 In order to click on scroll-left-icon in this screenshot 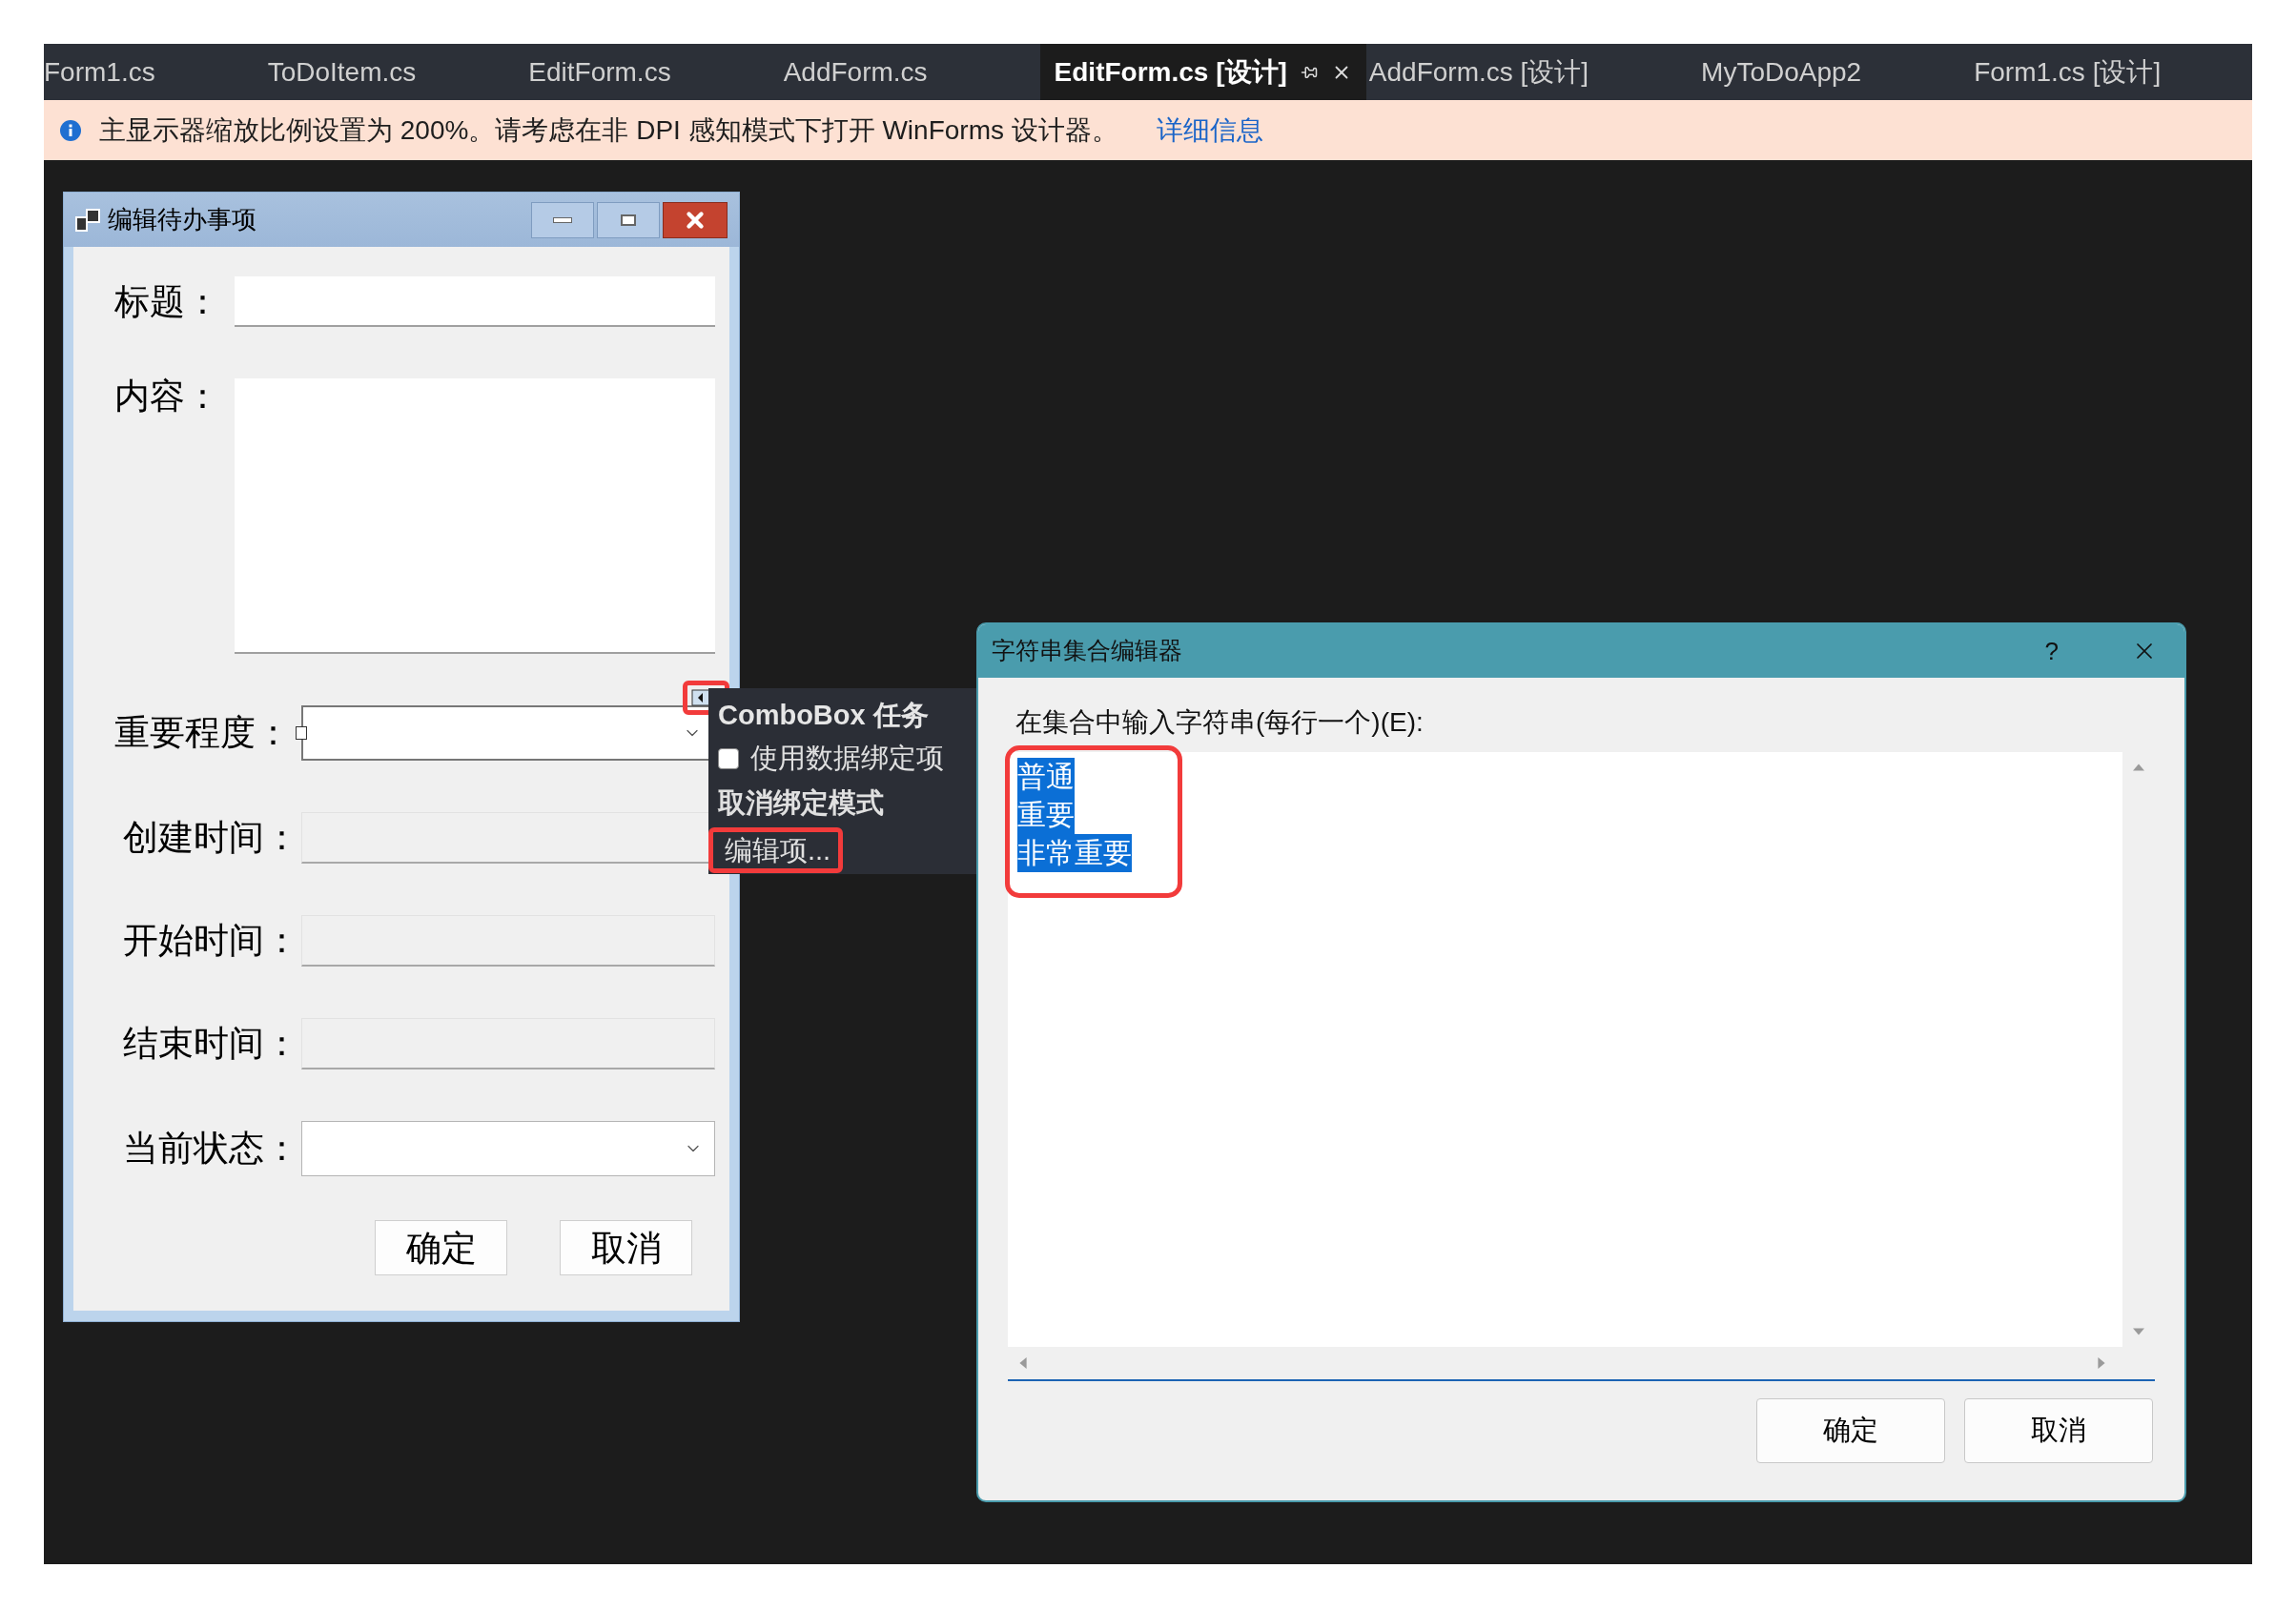, I will do `click(1023, 1363)`.